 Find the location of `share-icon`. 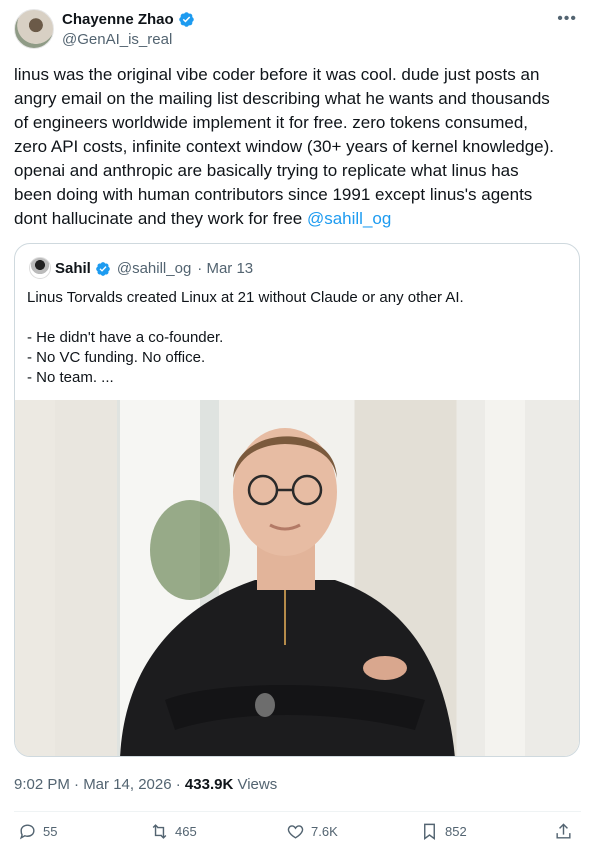

share-icon is located at coordinates (563, 831).